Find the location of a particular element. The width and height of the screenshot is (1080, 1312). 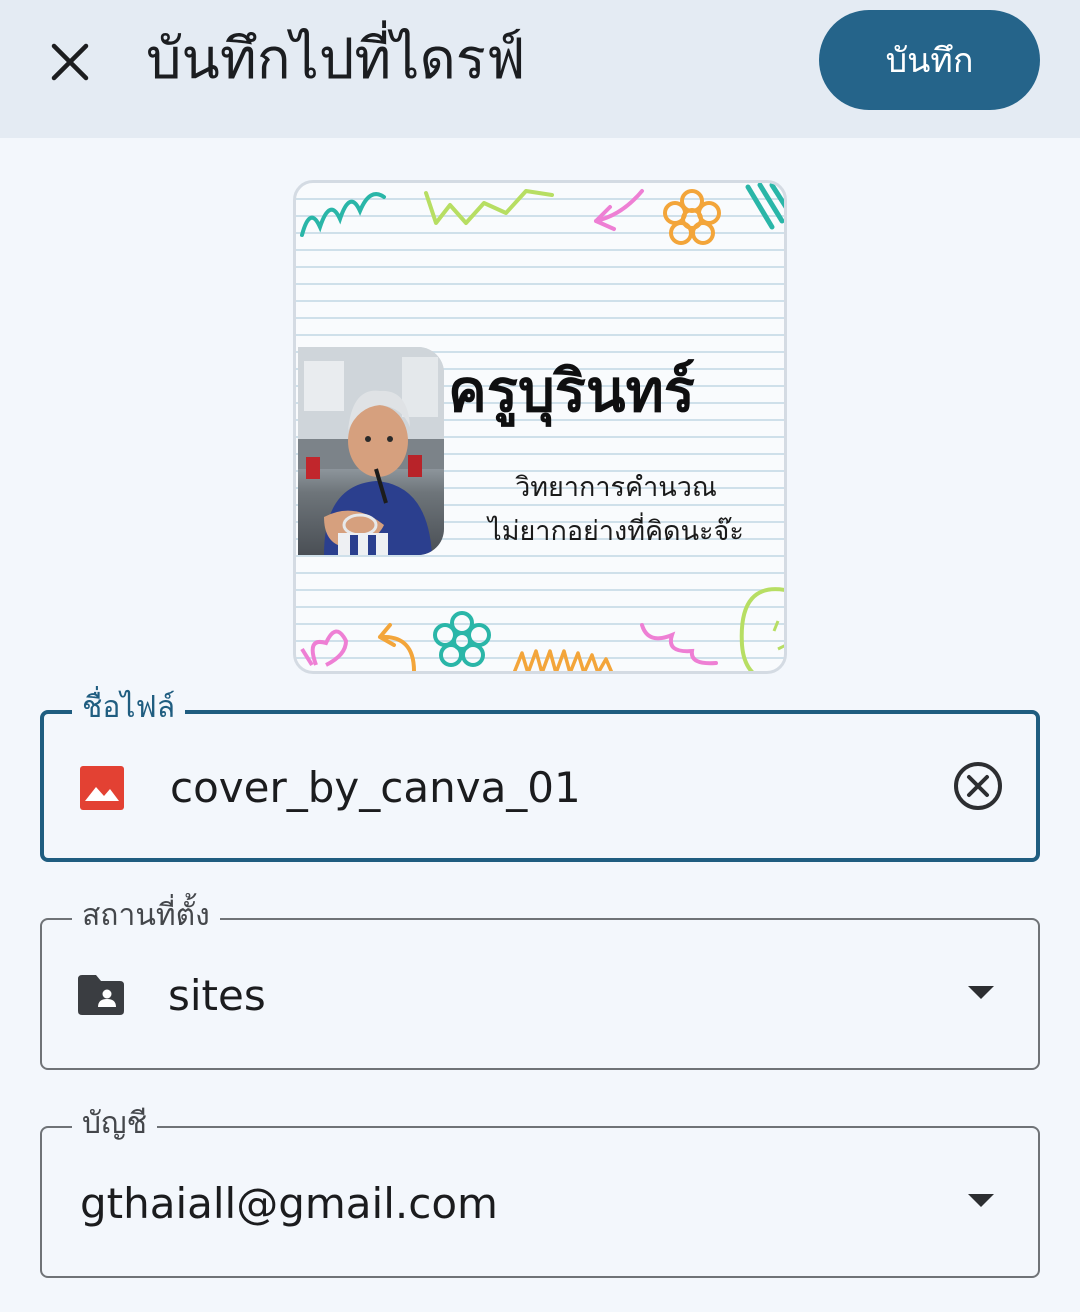

filename-label: ชื่อไฟล์ is located at coordinates (129, 708).